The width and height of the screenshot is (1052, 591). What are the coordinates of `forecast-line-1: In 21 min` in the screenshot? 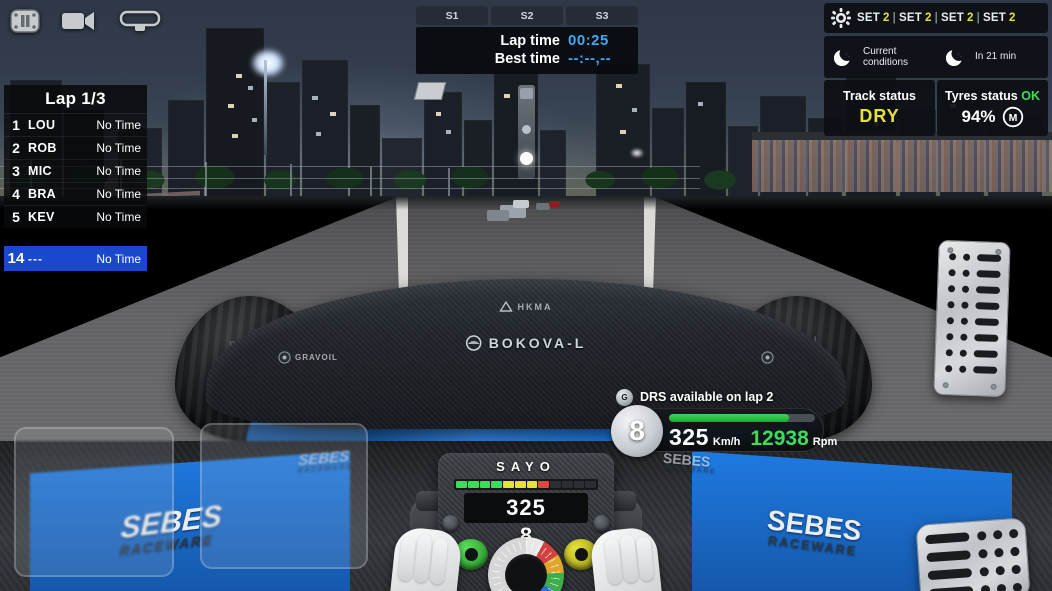 It's located at (996, 57).